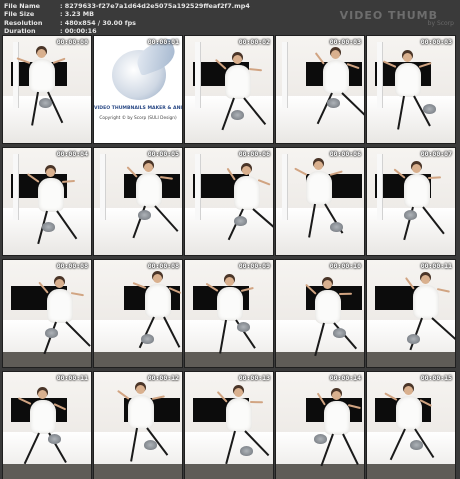  I want to click on thumbnail: 00:00:13, so click(229, 425).